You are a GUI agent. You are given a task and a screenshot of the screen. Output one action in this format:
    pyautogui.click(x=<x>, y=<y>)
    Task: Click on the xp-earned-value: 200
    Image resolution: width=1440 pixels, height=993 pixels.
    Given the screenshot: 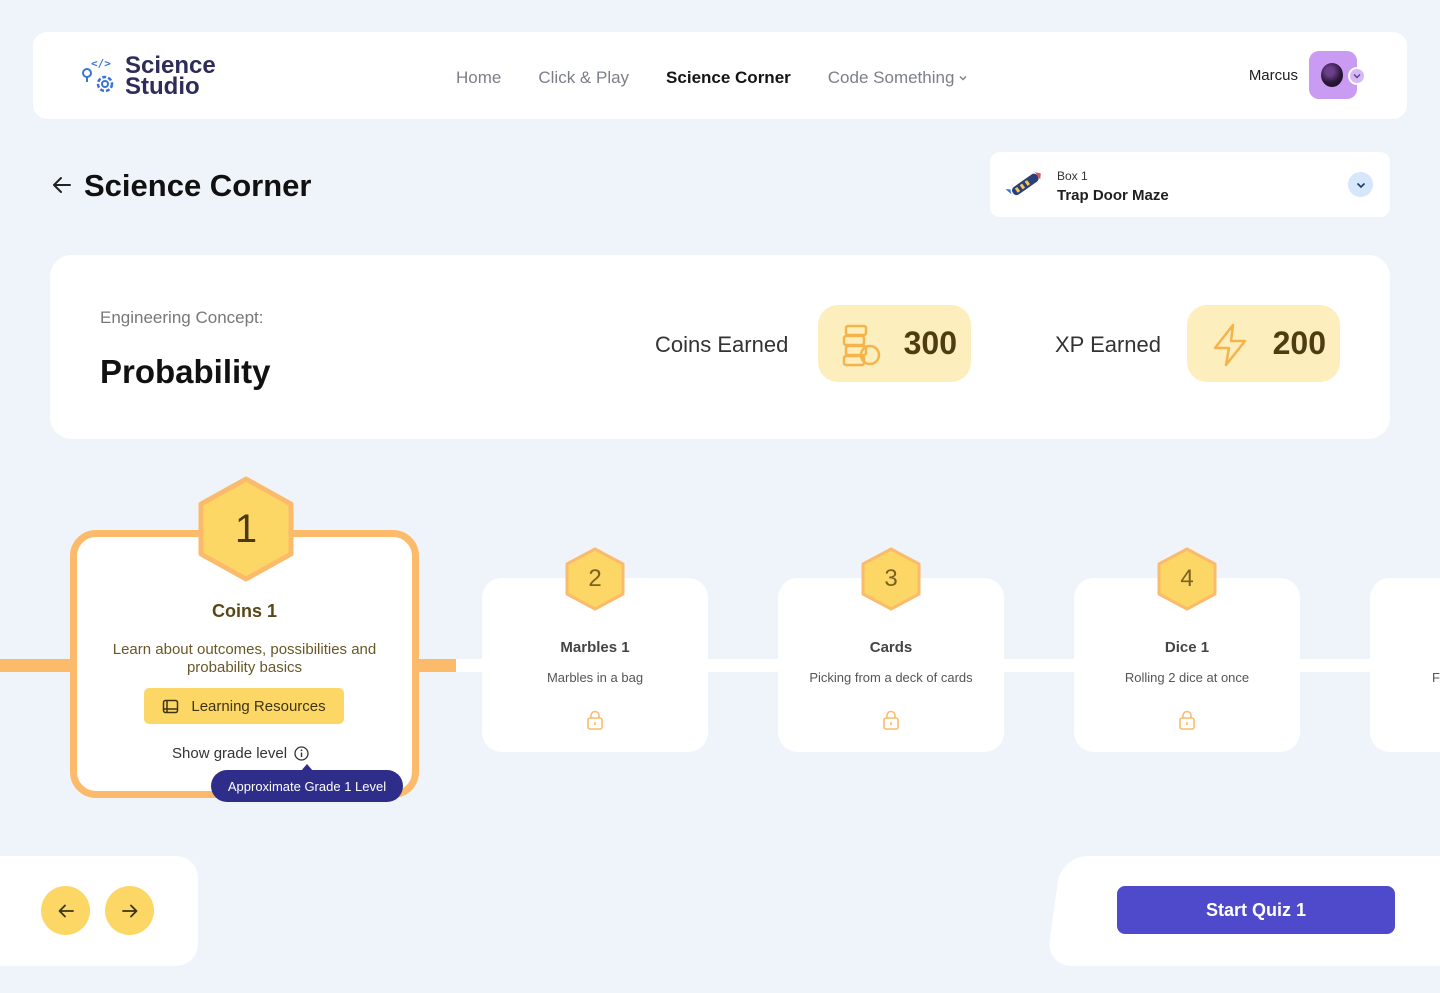 What is the action you would take?
    pyautogui.click(x=1299, y=343)
    